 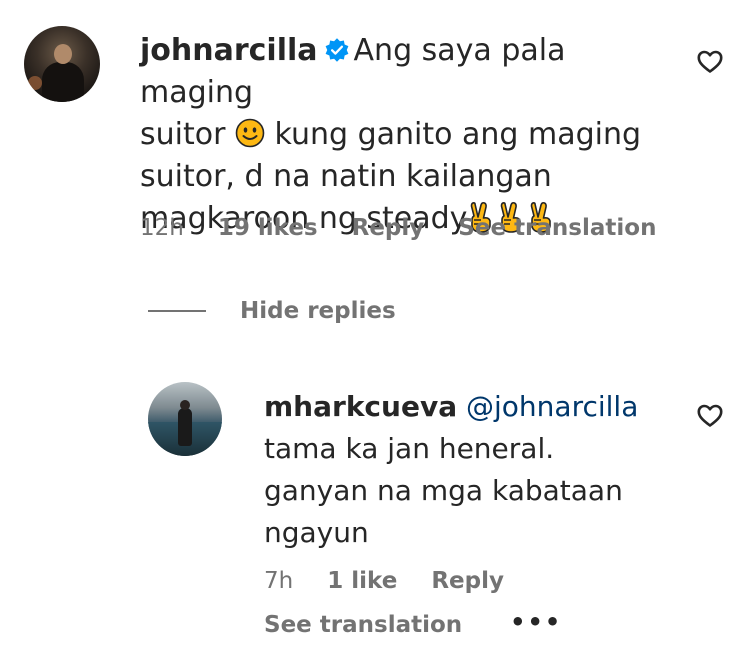 I want to click on more-options-icon: •••, so click(x=536, y=622).